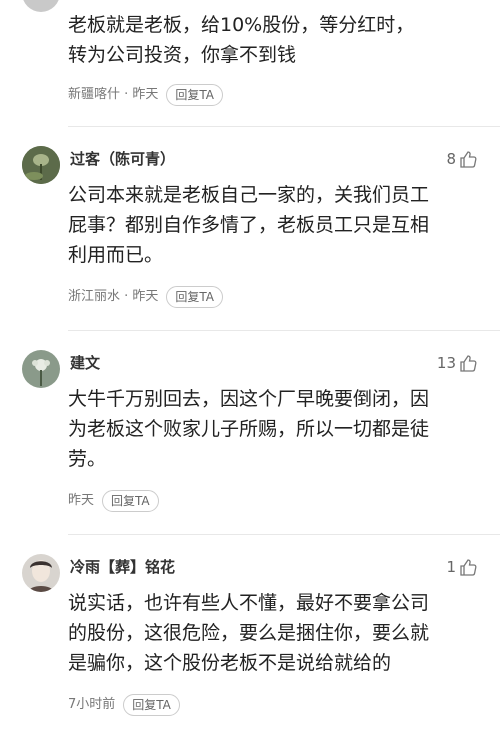  Describe the element at coordinates (122, 159) in the screenshot. I see `username: 过客（陈可青）` at that location.